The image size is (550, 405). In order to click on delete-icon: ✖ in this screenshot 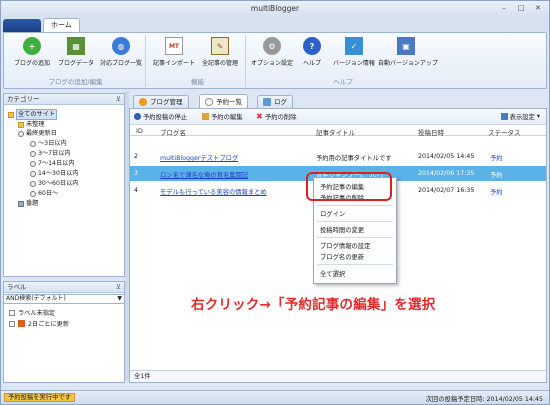, I will do `click(259, 116)`.